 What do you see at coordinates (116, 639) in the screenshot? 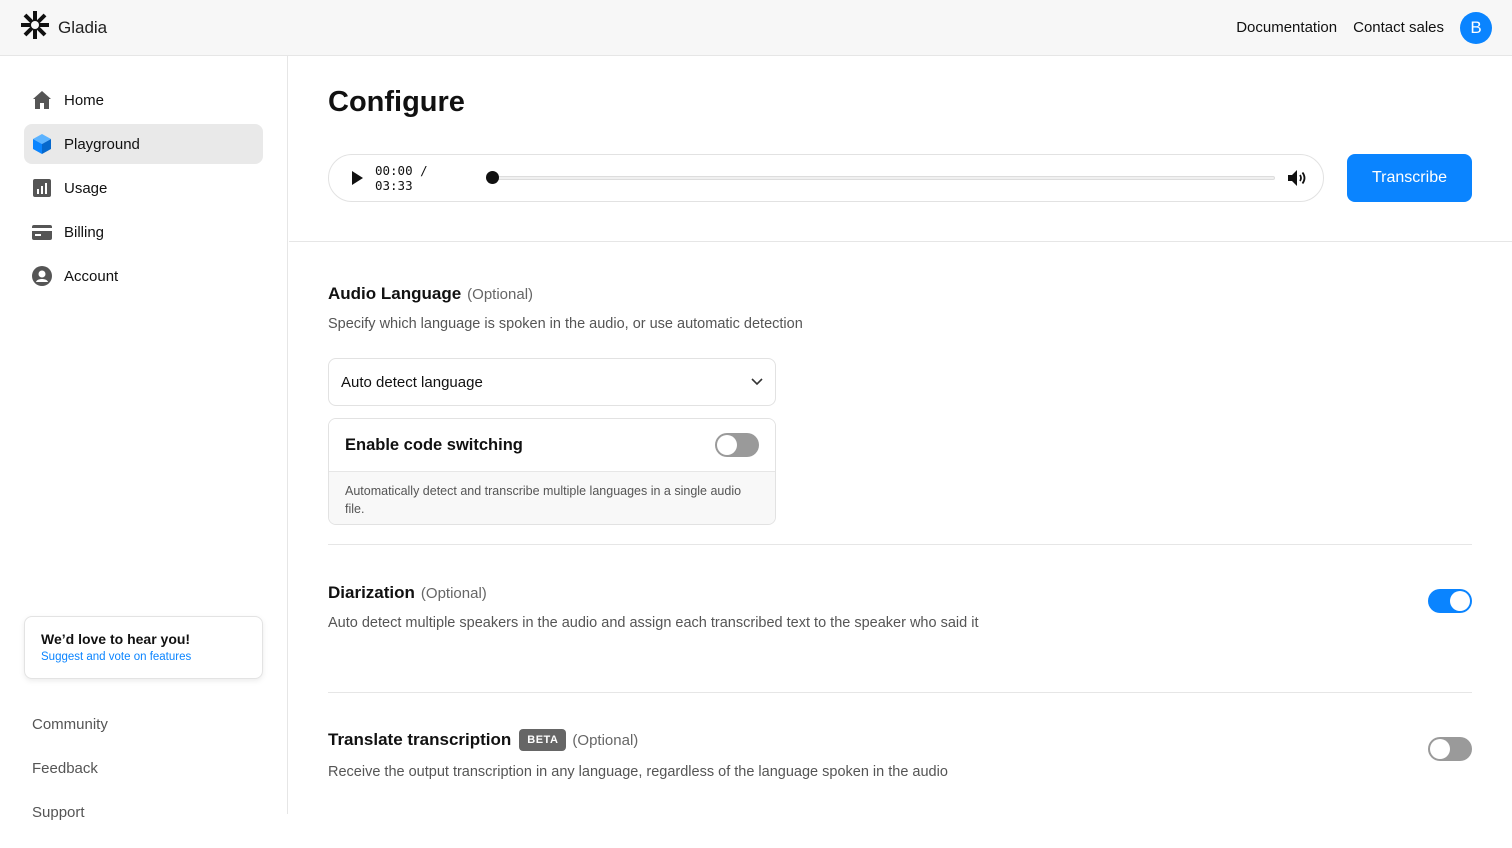
I see `feedback-title: We’d love to hear you!` at bounding box center [116, 639].